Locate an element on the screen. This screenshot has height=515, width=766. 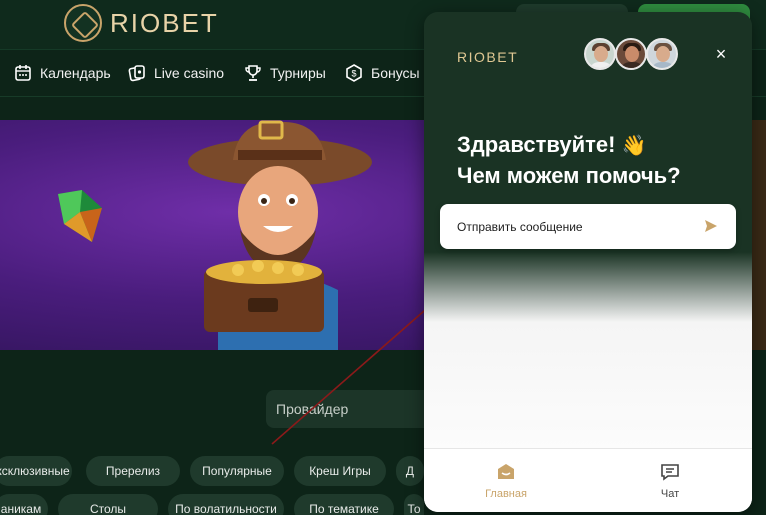
nav-item-bonuses: $ Бонусы is located at coordinates (382, 73).